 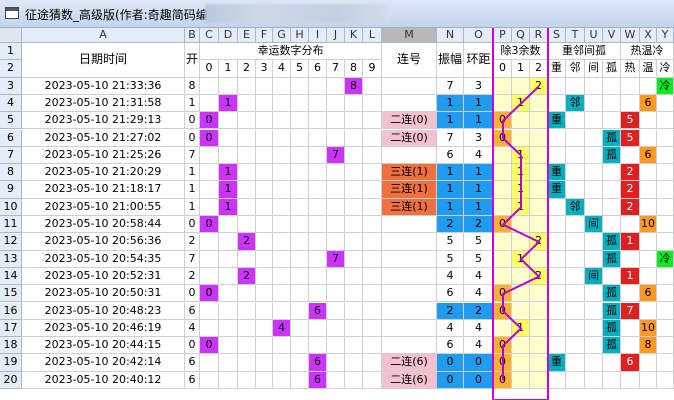 What do you see at coordinates (209, 69) in the screenshot?
I see `header-digit-0: 0` at bounding box center [209, 69].